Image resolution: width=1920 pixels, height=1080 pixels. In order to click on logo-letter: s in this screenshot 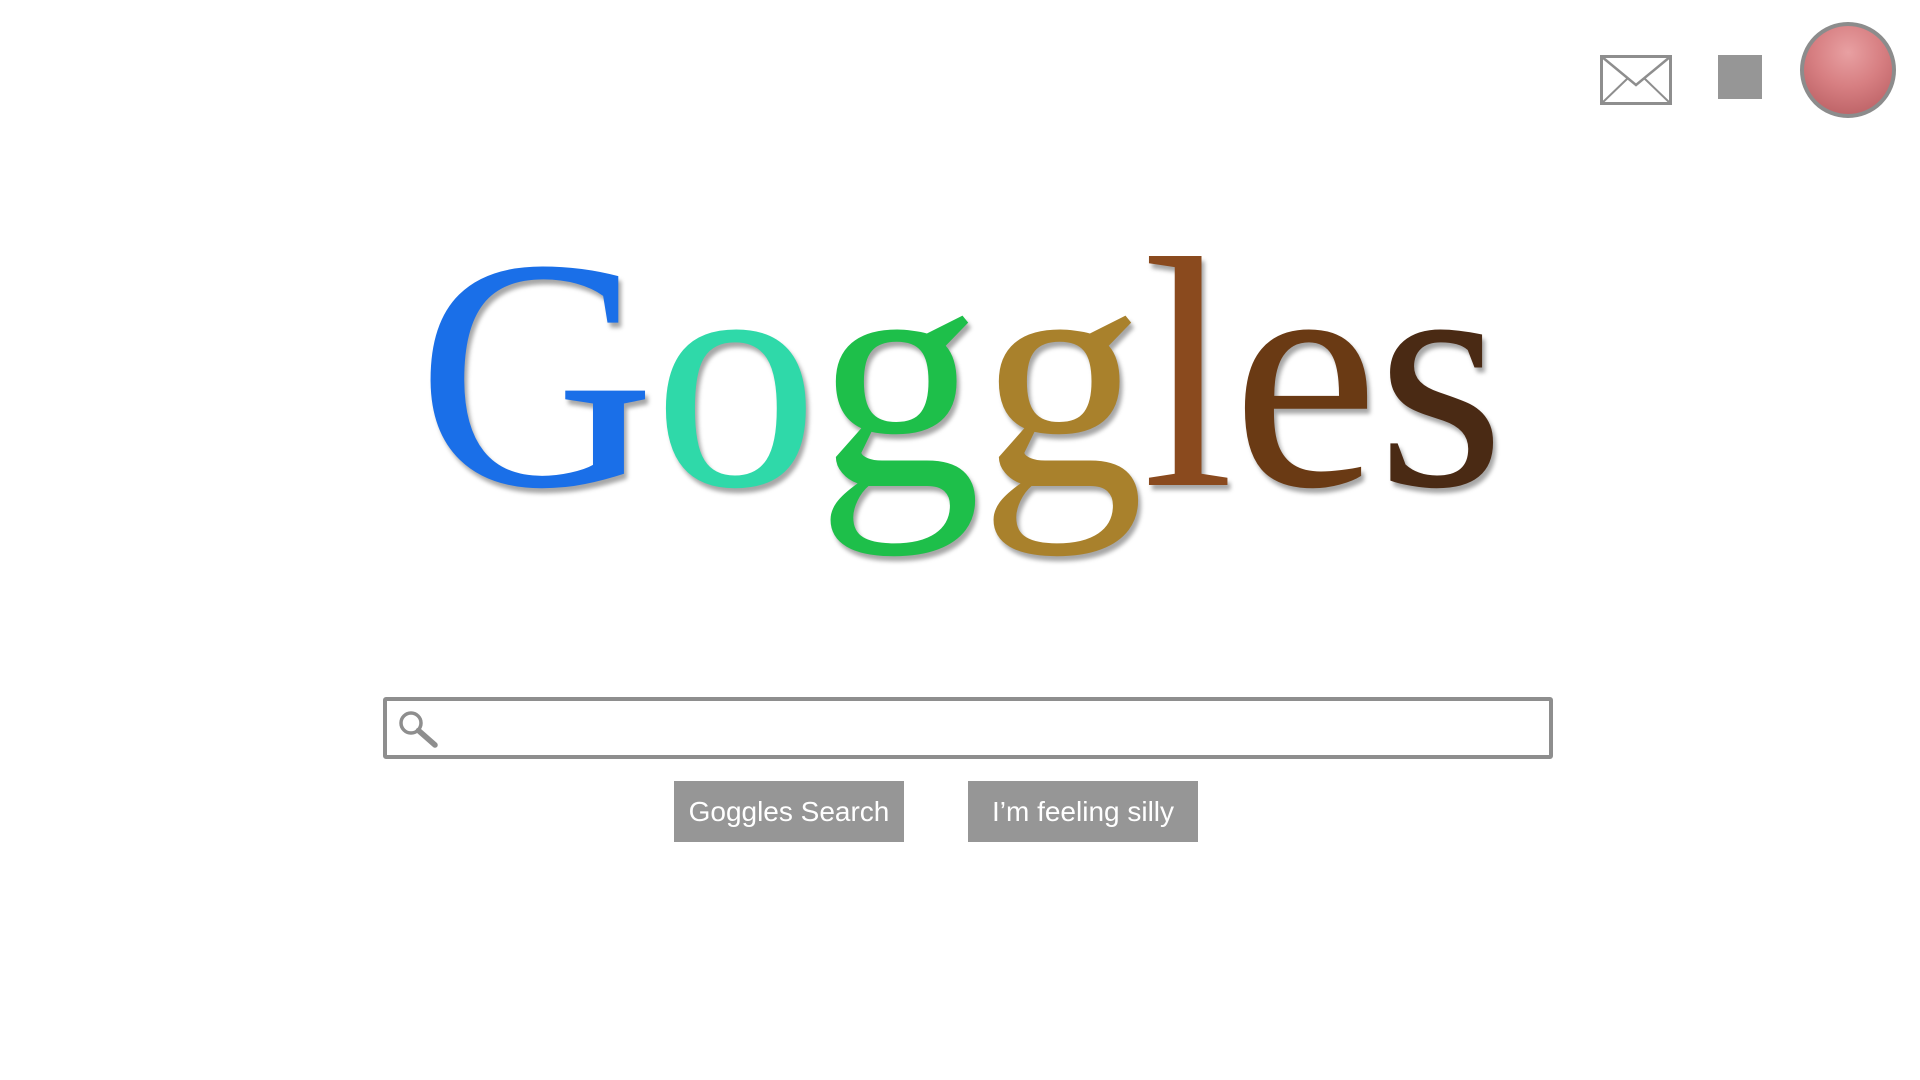, I will do `click(1440, 374)`.